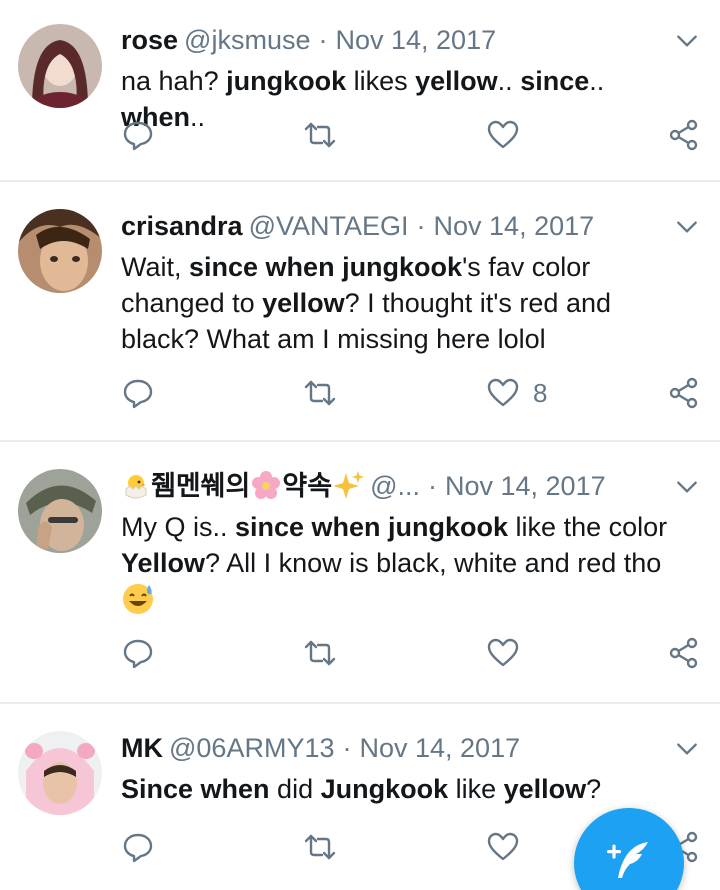  What do you see at coordinates (348, 489) in the screenshot?
I see `sparkles-icon` at bounding box center [348, 489].